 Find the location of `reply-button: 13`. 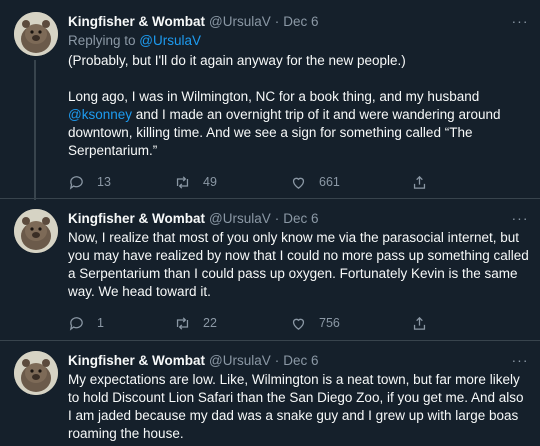

reply-button: 13 is located at coordinates (89, 182).